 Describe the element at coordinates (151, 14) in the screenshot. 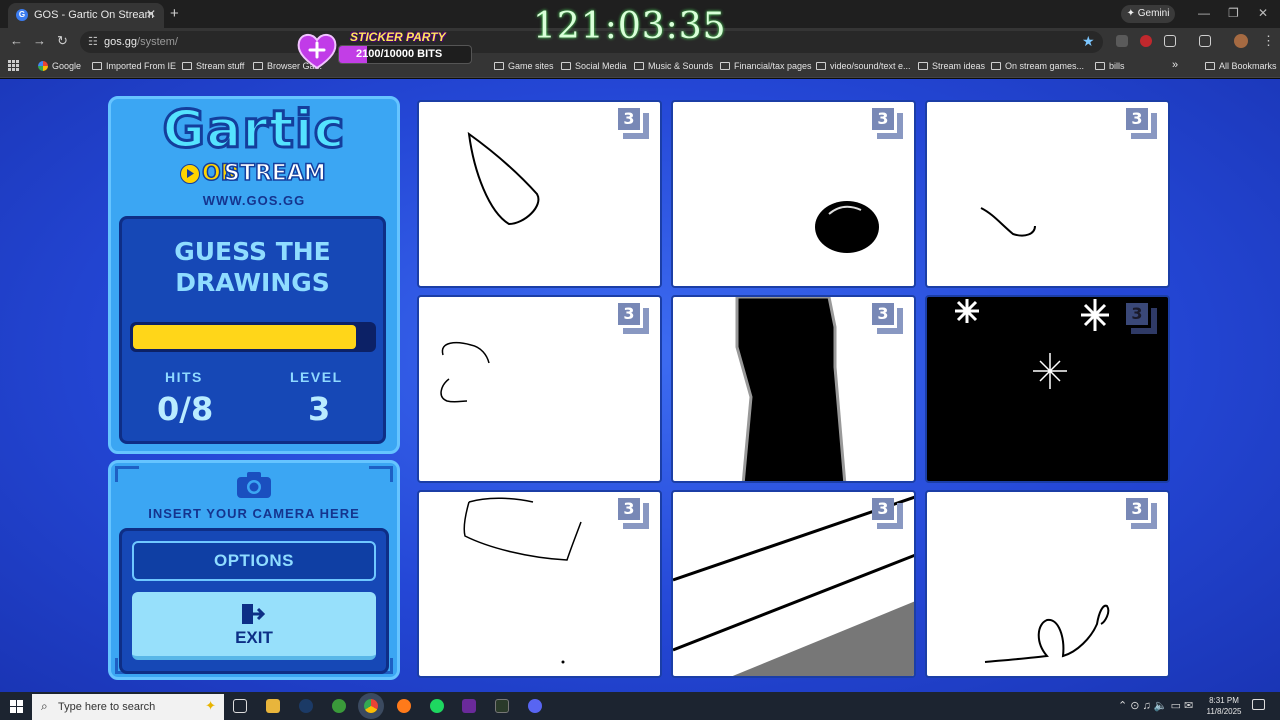

I see `close-tab-icon: ✕` at that location.